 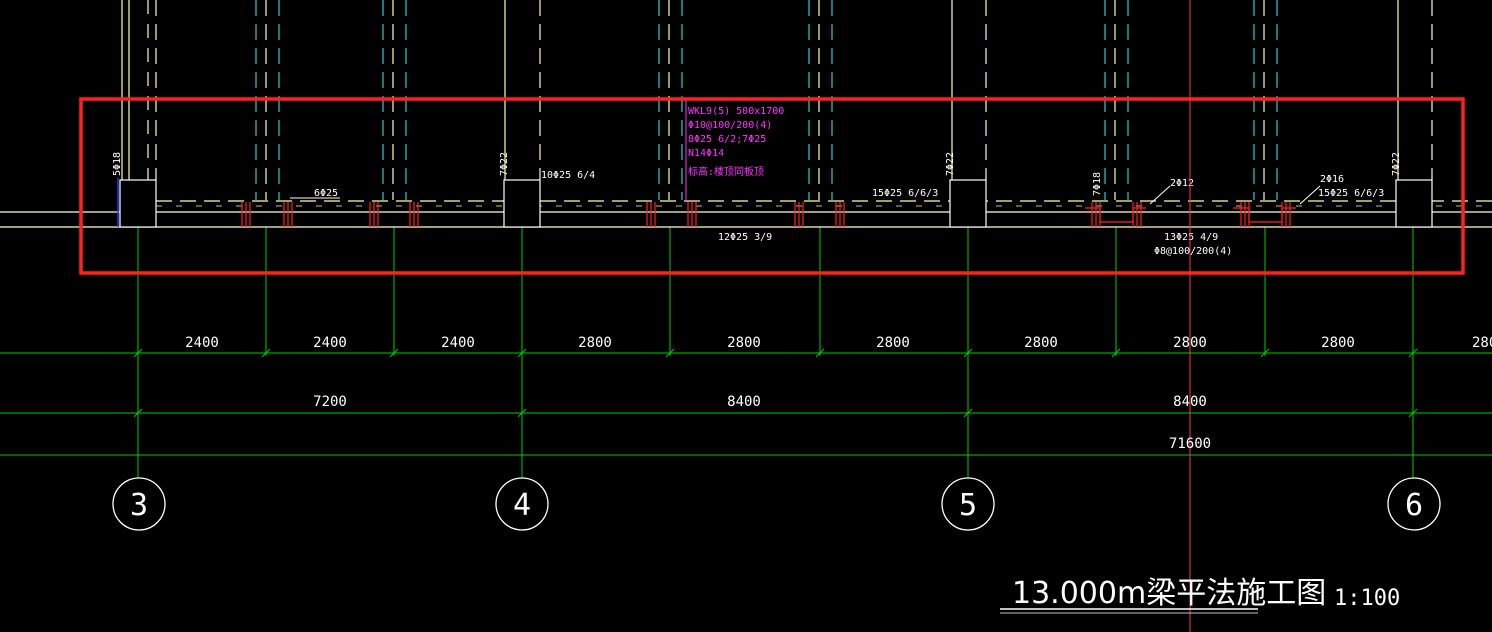 What do you see at coordinates (595, 343) in the screenshot?
I see `dim-r1-3: 2800` at bounding box center [595, 343].